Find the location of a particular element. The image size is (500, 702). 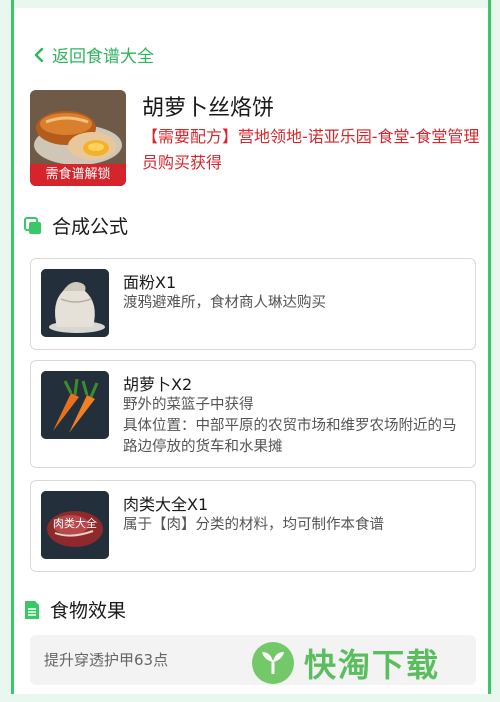

ingredient-card-meat: 肉类大全 肉类大全X1 属于【肉】分类的材料，均可制作本食谱 is located at coordinates (253, 526).